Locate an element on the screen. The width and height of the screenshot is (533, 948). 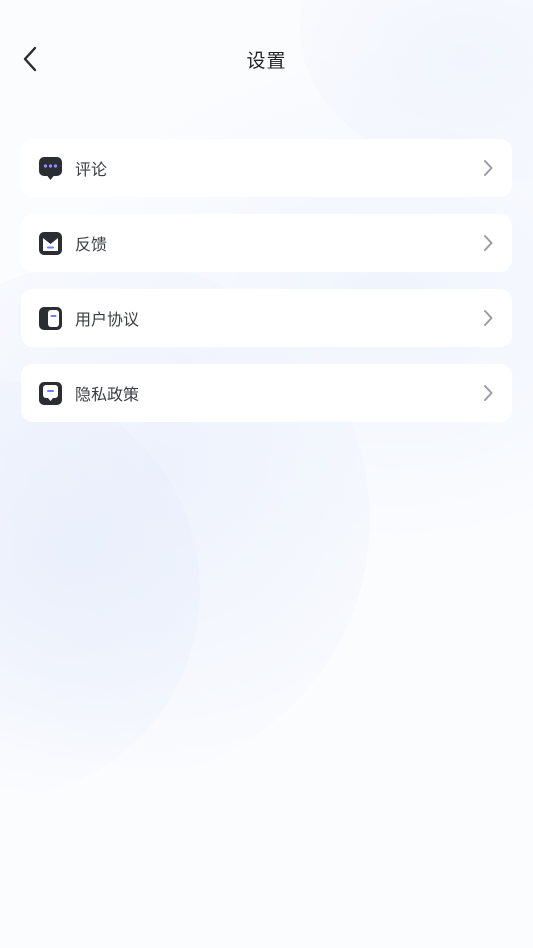
privacy-icon is located at coordinates (50, 393).